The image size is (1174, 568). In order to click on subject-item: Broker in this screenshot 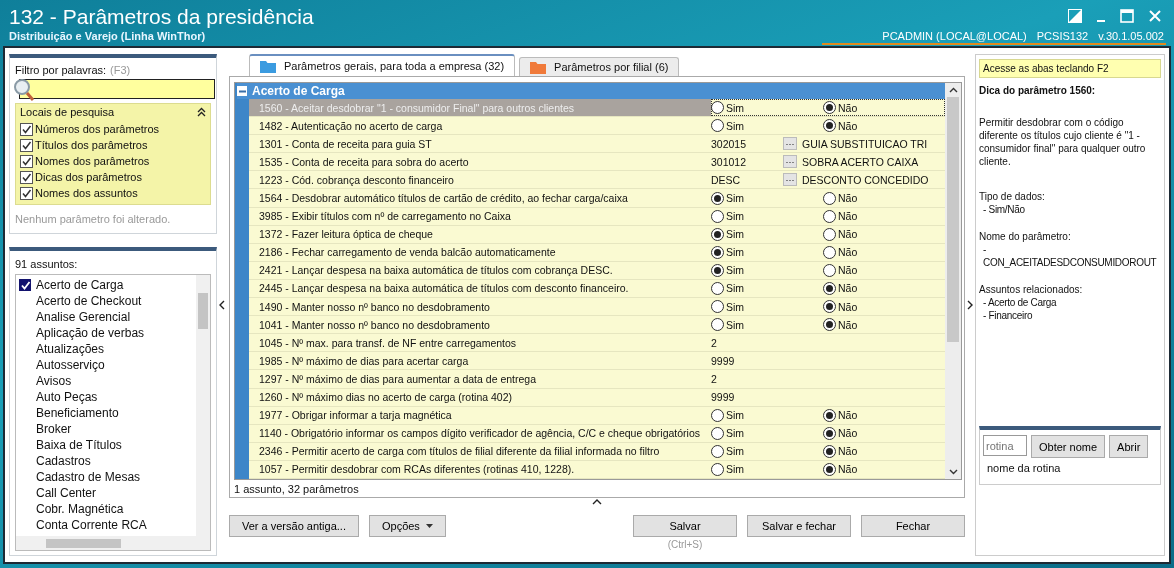, I will do `click(107, 429)`.